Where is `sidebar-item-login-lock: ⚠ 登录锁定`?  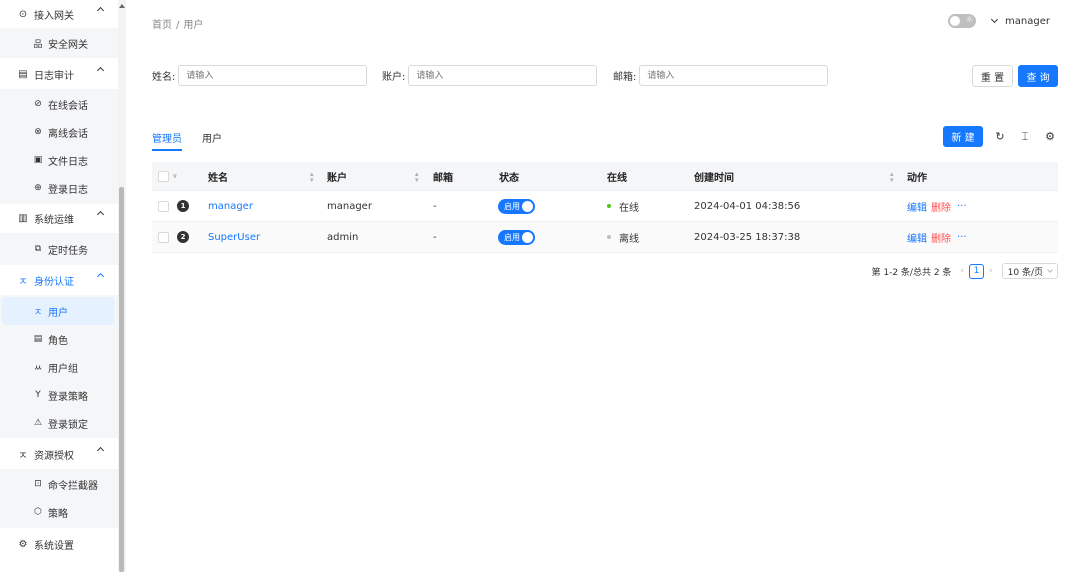
sidebar-item-login-lock: ⚠ 登录锁定 is located at coordinates (59, 423).